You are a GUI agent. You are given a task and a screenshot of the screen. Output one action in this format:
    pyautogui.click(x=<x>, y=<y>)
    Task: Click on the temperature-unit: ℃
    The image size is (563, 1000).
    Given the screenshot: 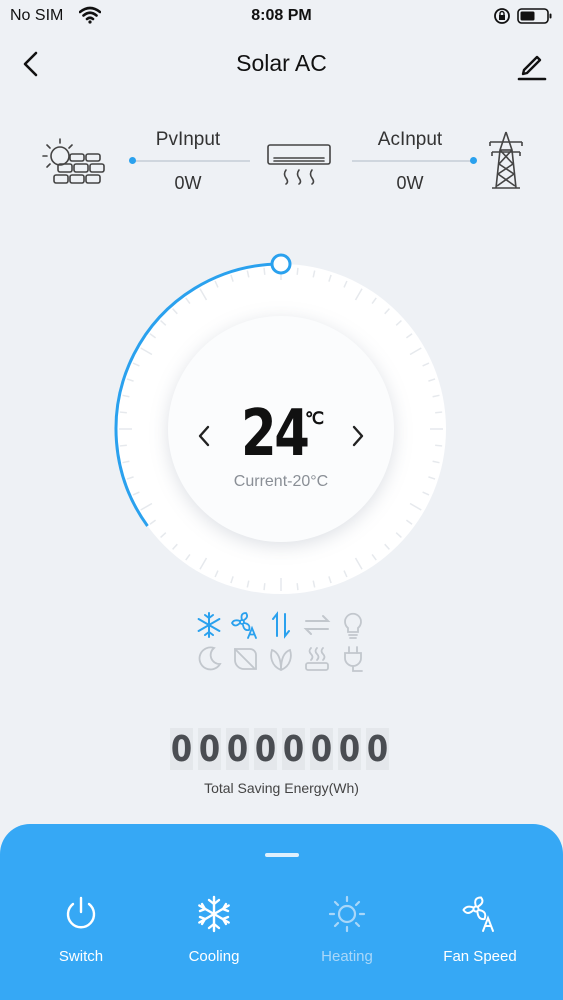 What is the action you would take?
    pyautogui.click(x=315, y=418)
    